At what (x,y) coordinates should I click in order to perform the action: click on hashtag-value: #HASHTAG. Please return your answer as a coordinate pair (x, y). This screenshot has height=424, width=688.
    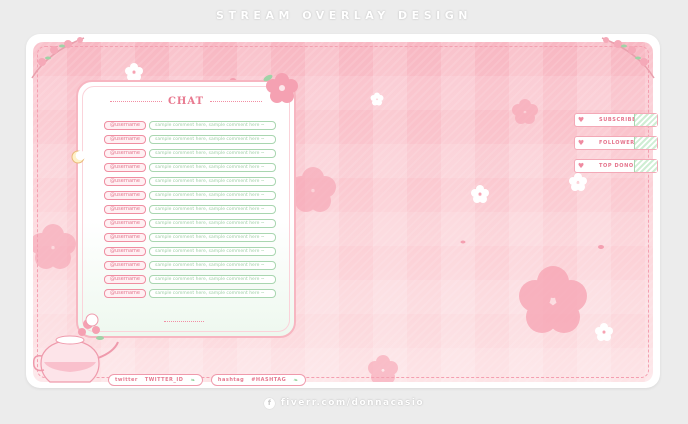
    Looking at the image, I should click on (269, 380).